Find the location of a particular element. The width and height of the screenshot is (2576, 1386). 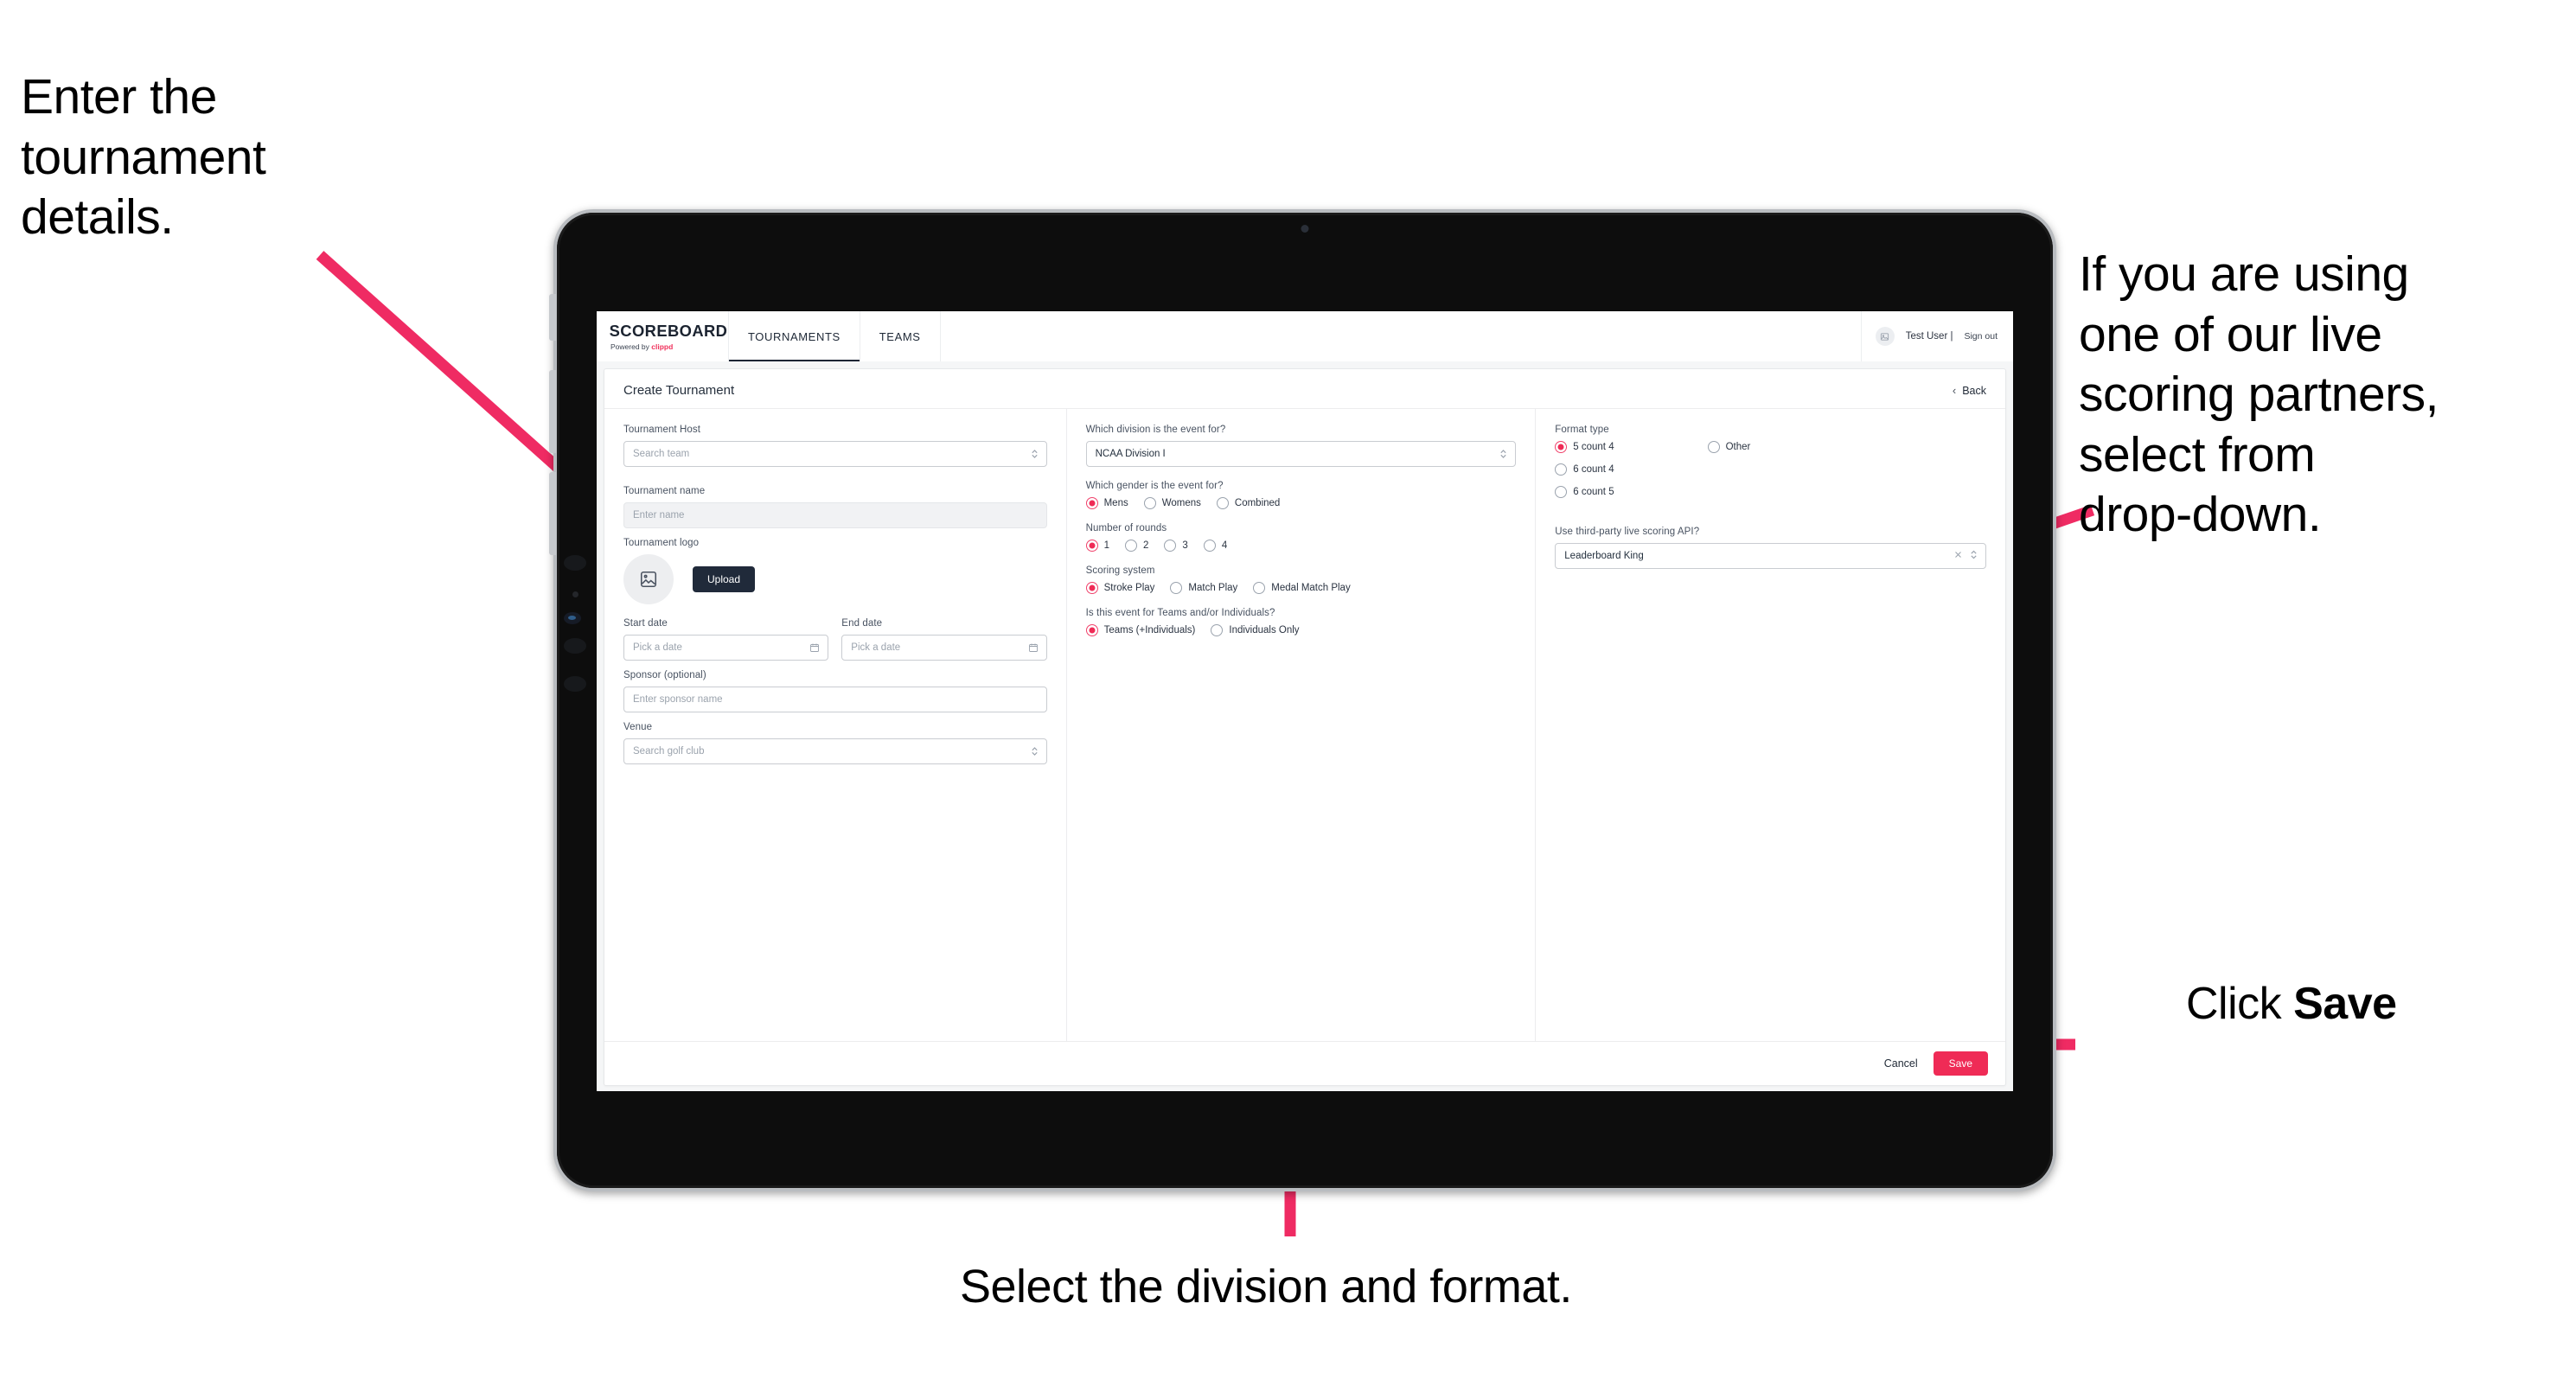

tab-tournaments: TOURNAMENTS is located at coordinates (794, 336).